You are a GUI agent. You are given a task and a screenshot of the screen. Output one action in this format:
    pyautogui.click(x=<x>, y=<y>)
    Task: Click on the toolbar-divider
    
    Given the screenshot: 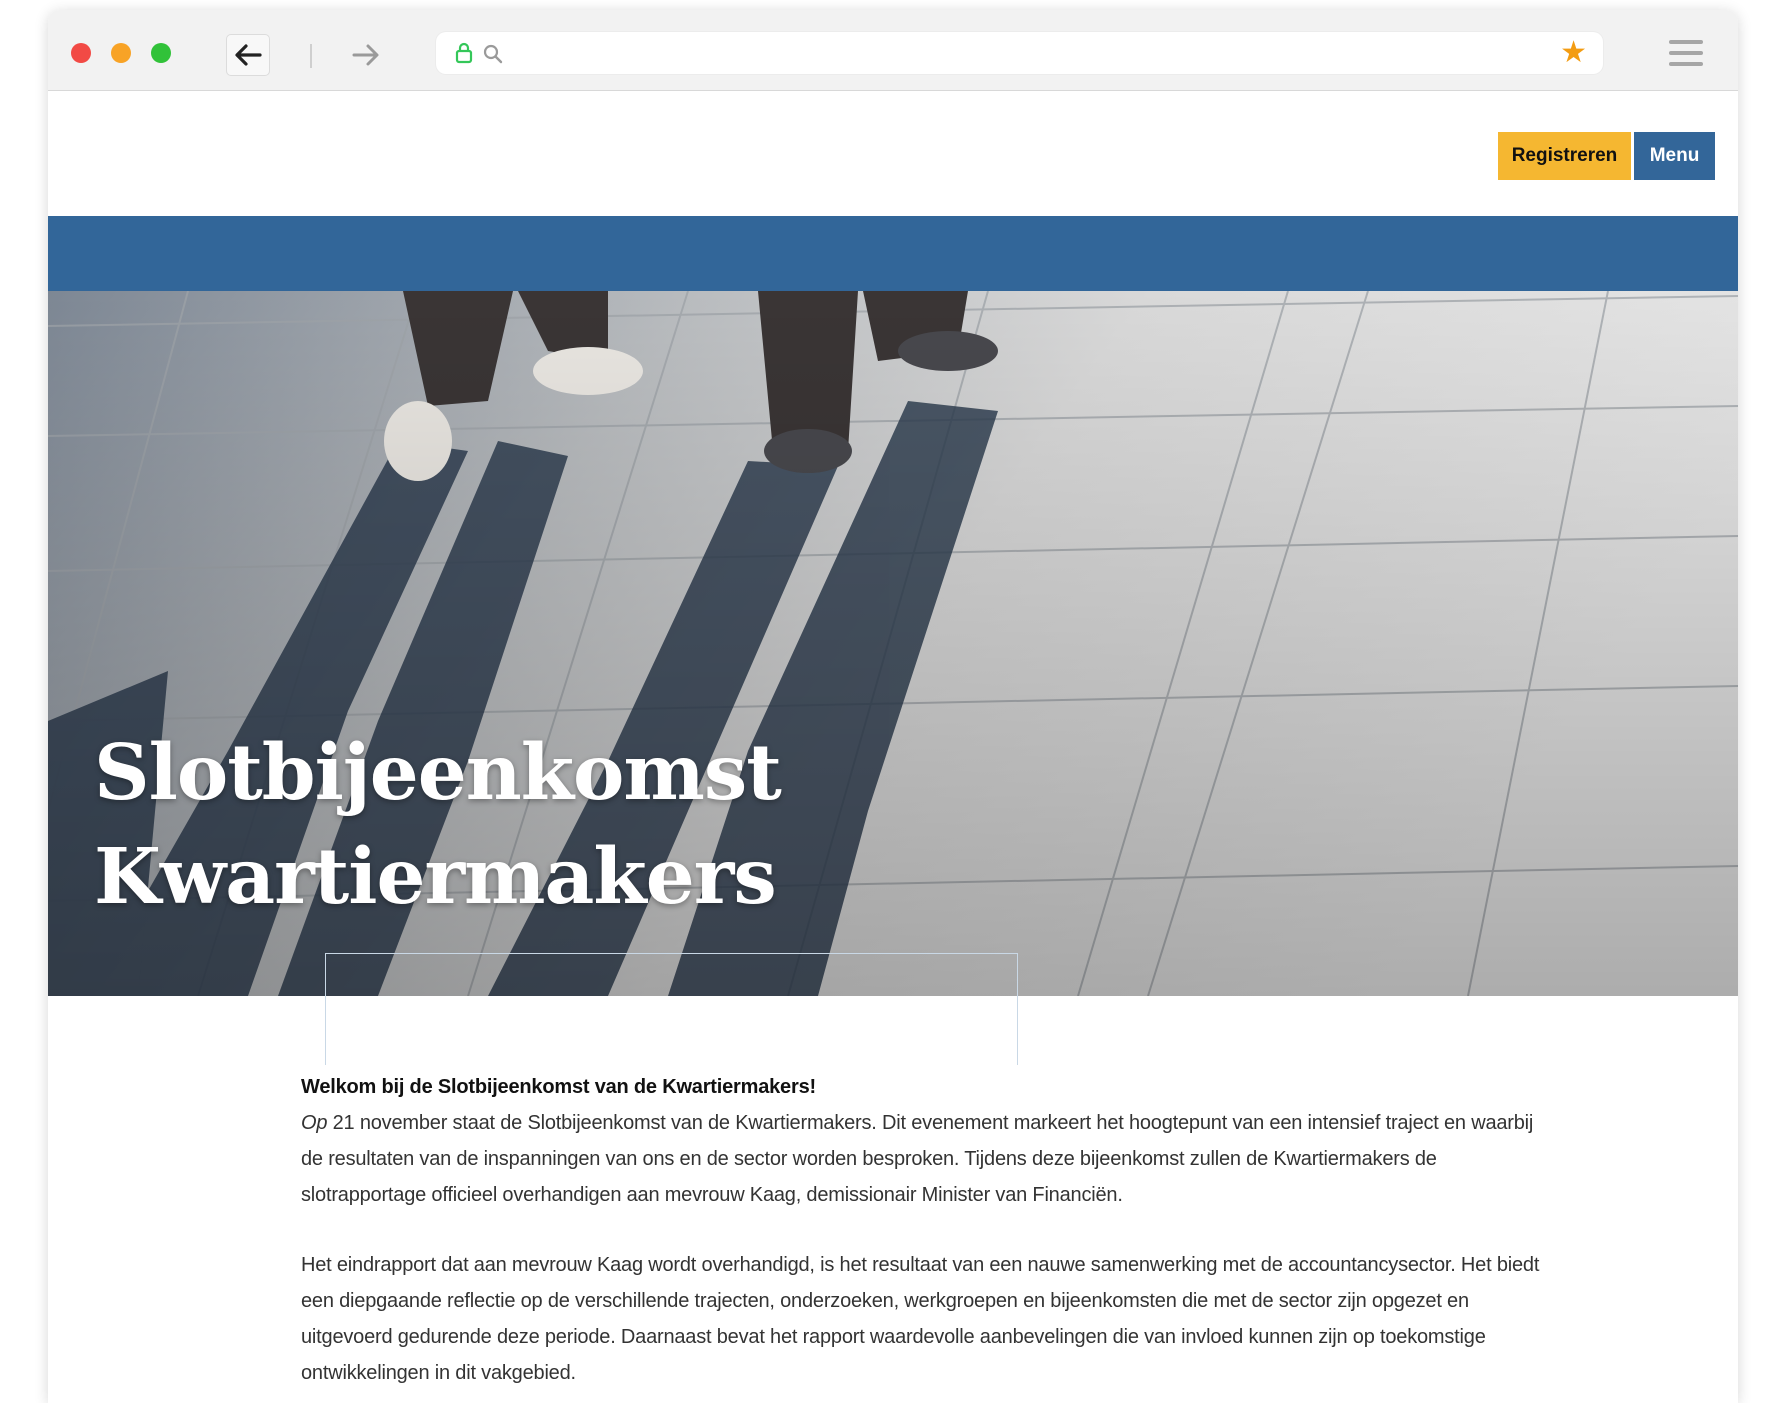 What is the action you would take?
    pyautogui.click(x=311, y=56)
    